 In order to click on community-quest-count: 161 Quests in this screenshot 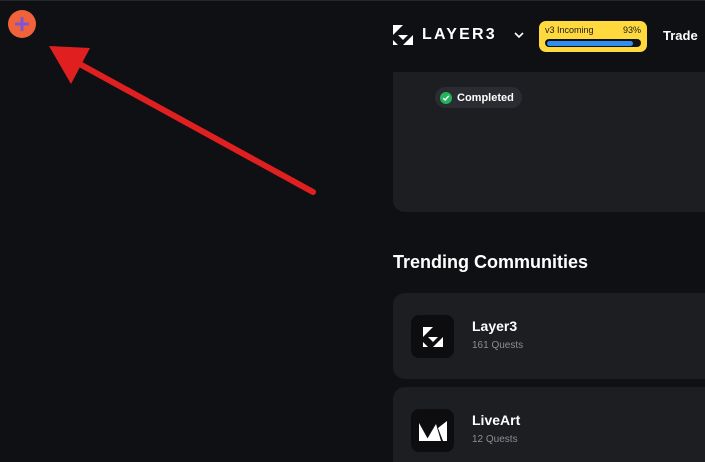, I will do `click(498, 345)`.